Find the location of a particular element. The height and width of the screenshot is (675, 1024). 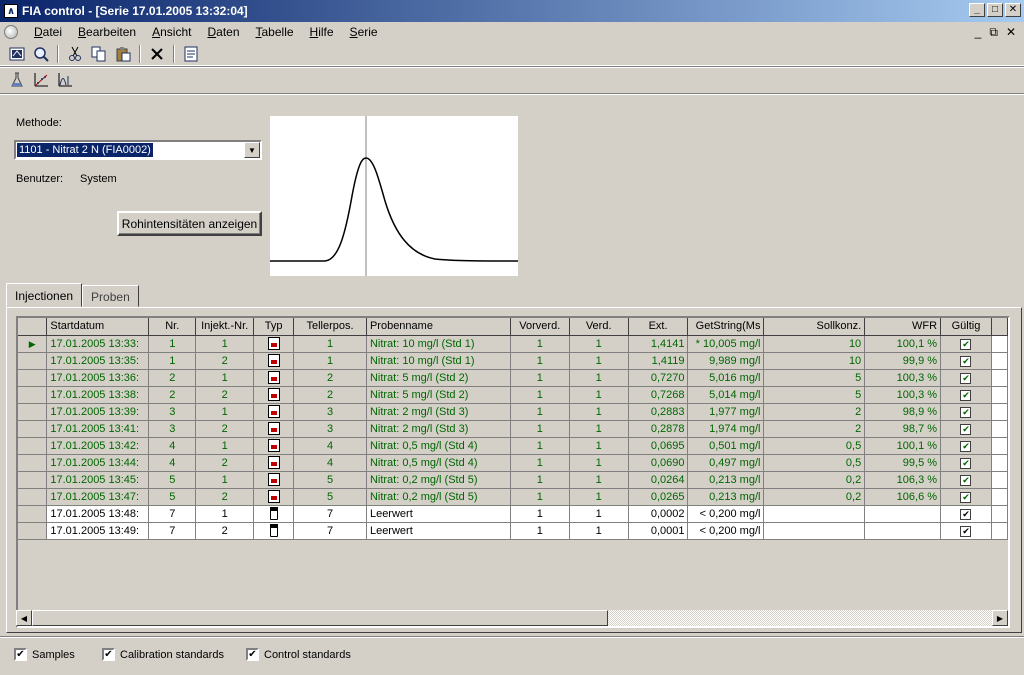

result-cell: 1,974 mg/l is located at coordinates (726, 429).